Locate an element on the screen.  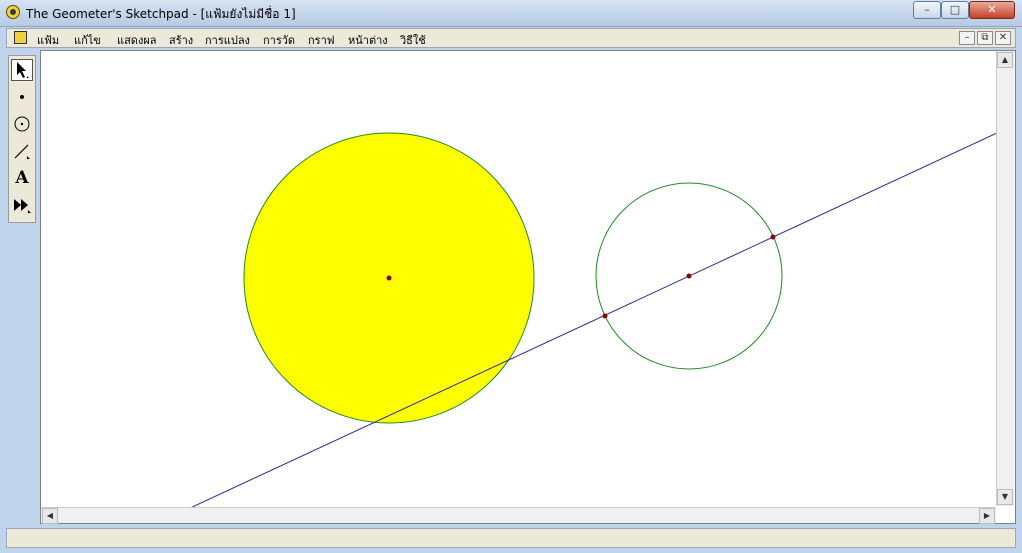
text-tool: A is located at coordinates (22, 178).